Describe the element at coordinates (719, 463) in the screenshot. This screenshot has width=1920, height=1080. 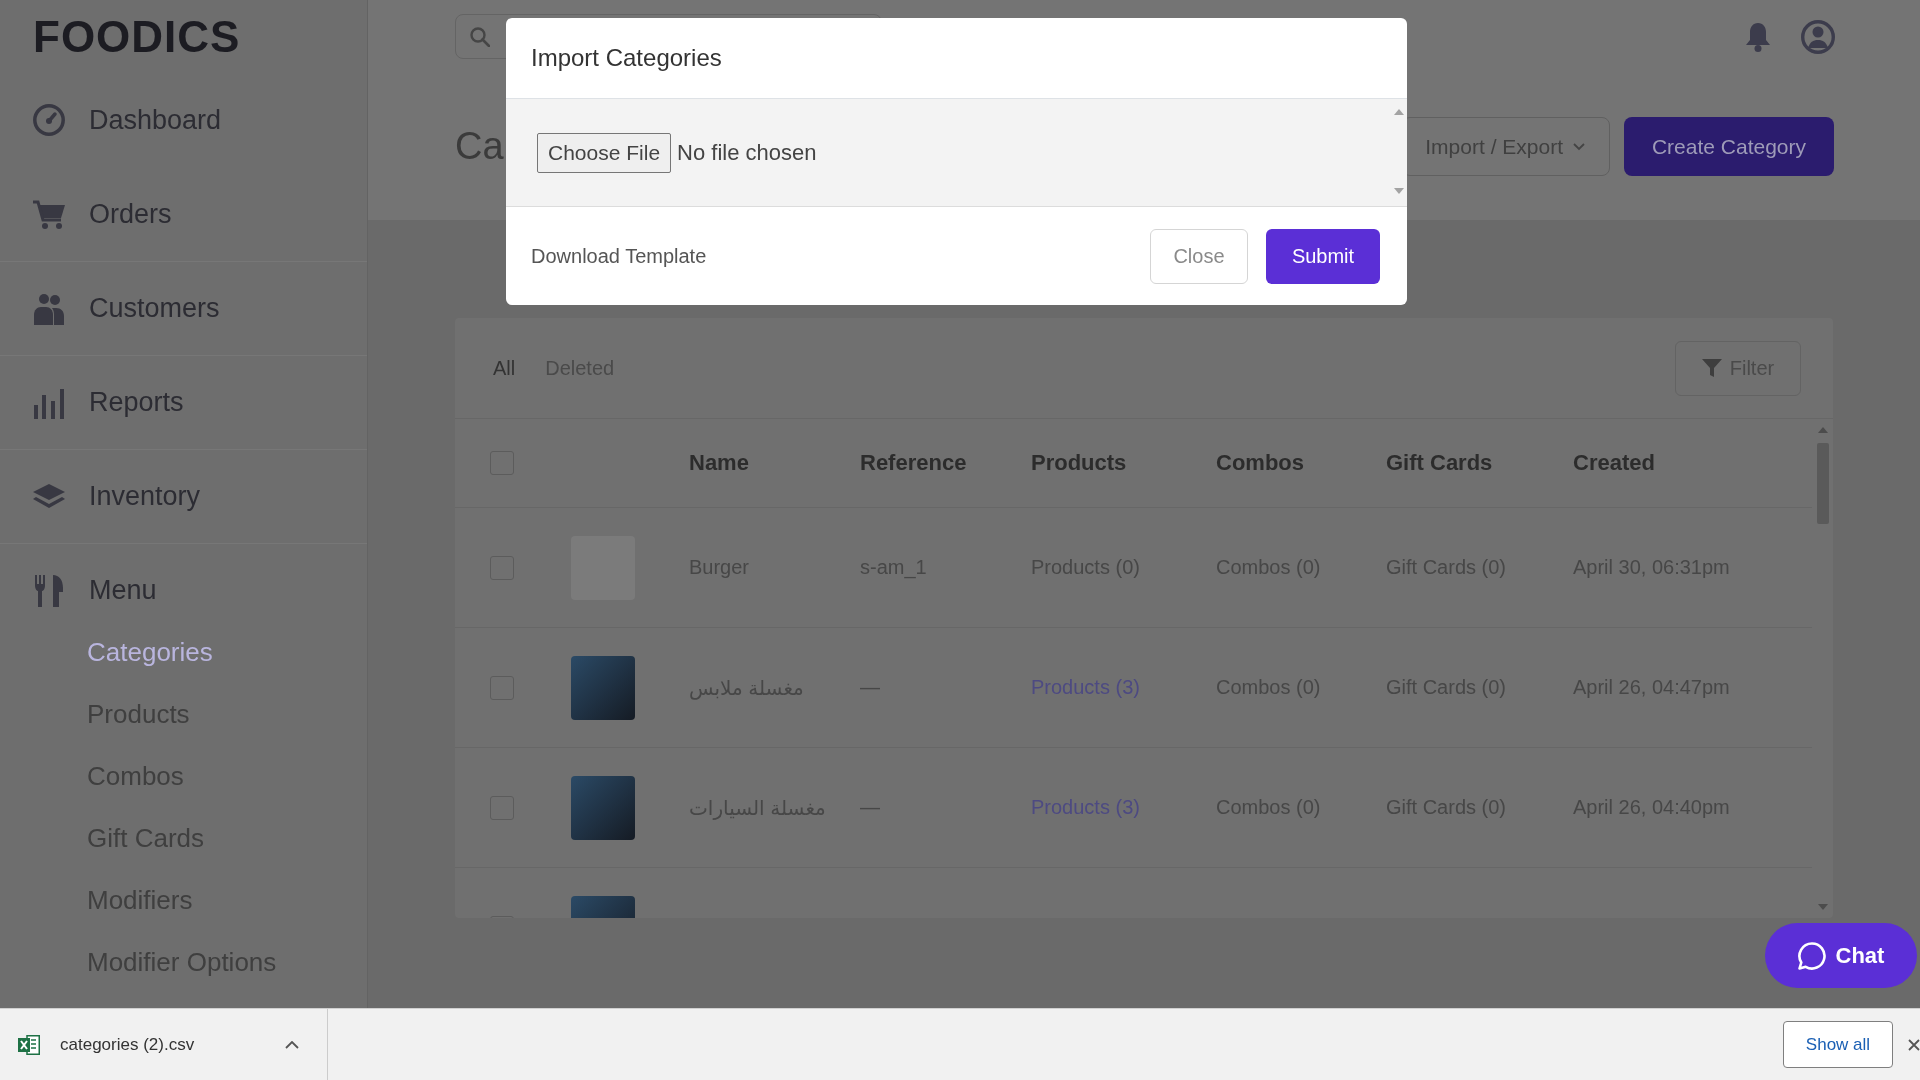
I see `column-header: Name` at that location.